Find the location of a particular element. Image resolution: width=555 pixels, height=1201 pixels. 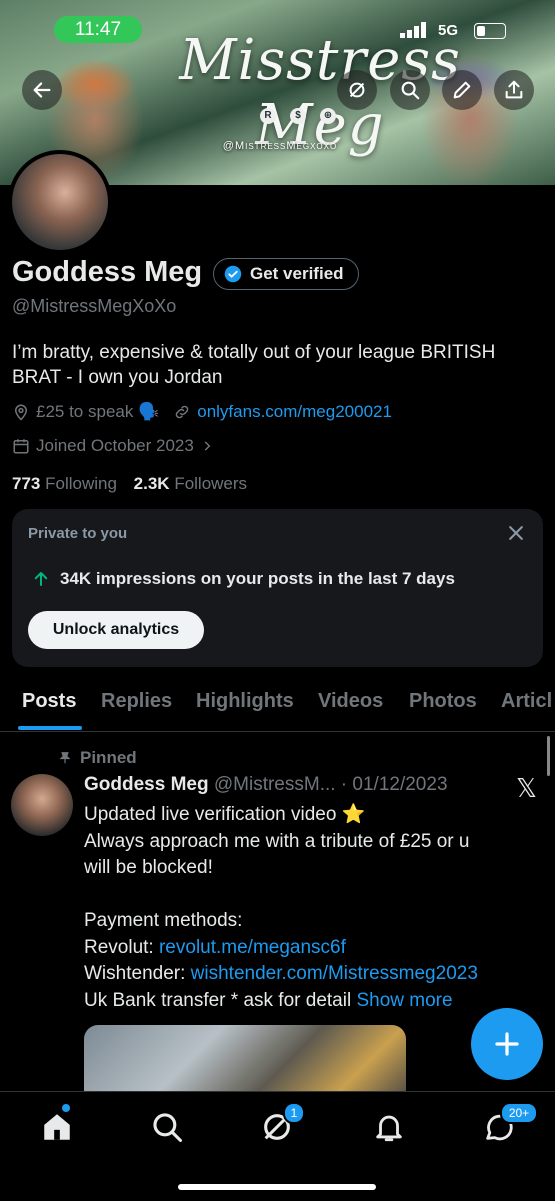

share-button is located at coordinates (514, 90).